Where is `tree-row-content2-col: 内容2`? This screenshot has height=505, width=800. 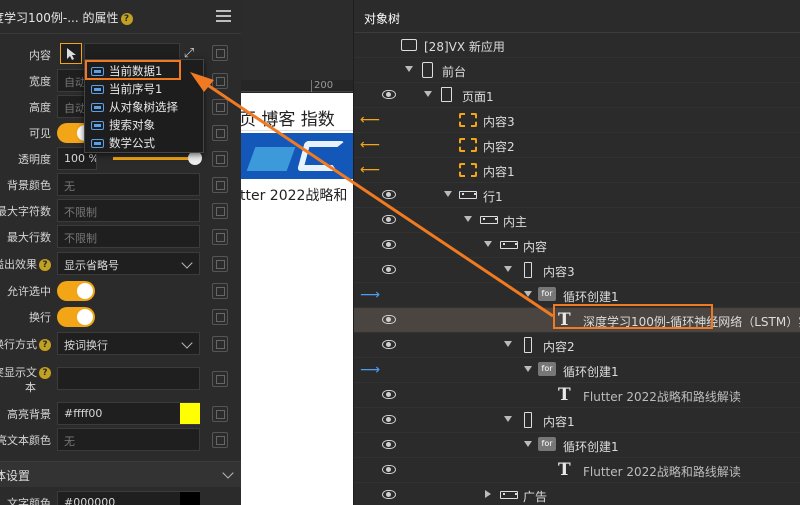
tree-row-content2-col: 内容2 is located at coordinates (577, 345).